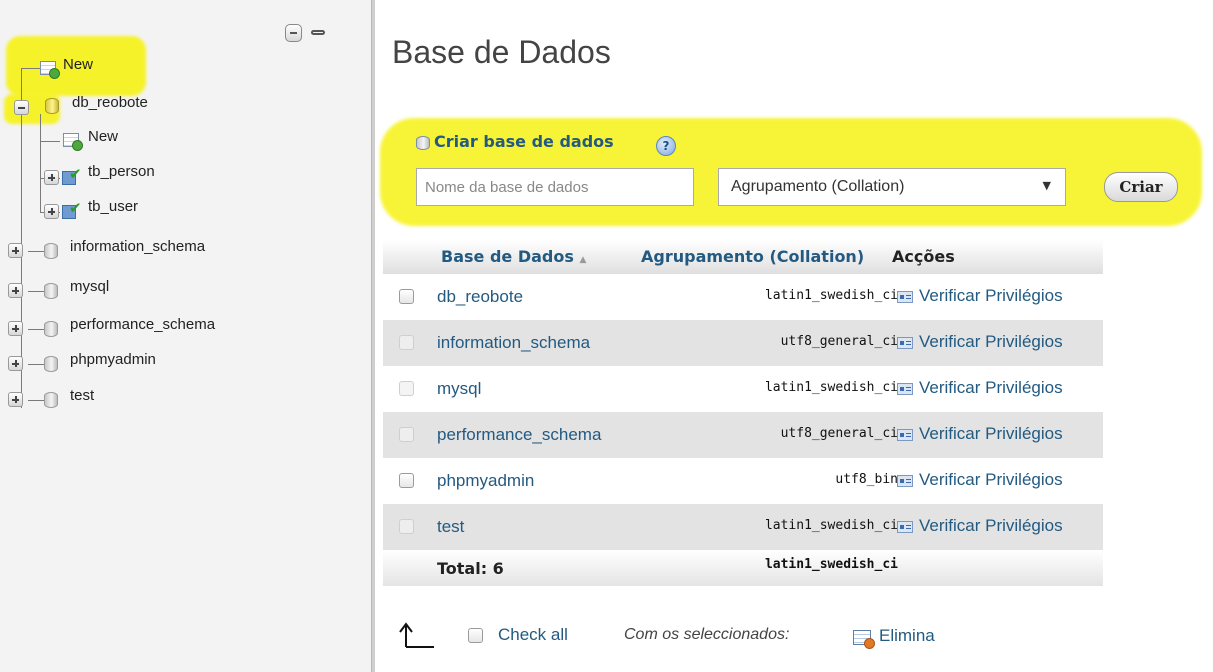 The width and height of the screenshot is (1213, 672). I want to click on check-all-label: Check all, so click(533, 635).